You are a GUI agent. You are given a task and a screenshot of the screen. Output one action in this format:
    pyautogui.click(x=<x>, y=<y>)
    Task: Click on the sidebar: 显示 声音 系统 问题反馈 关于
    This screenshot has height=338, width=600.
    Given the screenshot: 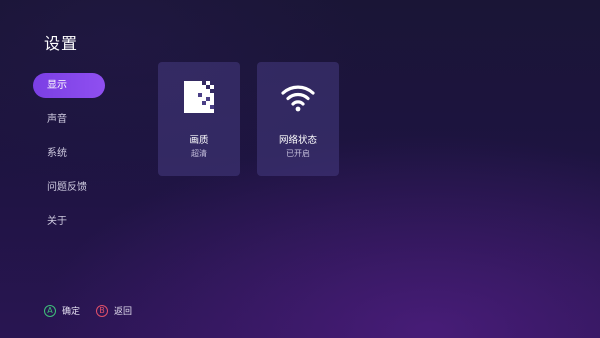 What is the action you would take?
    pyautogui.click(x=69, y=158)
    